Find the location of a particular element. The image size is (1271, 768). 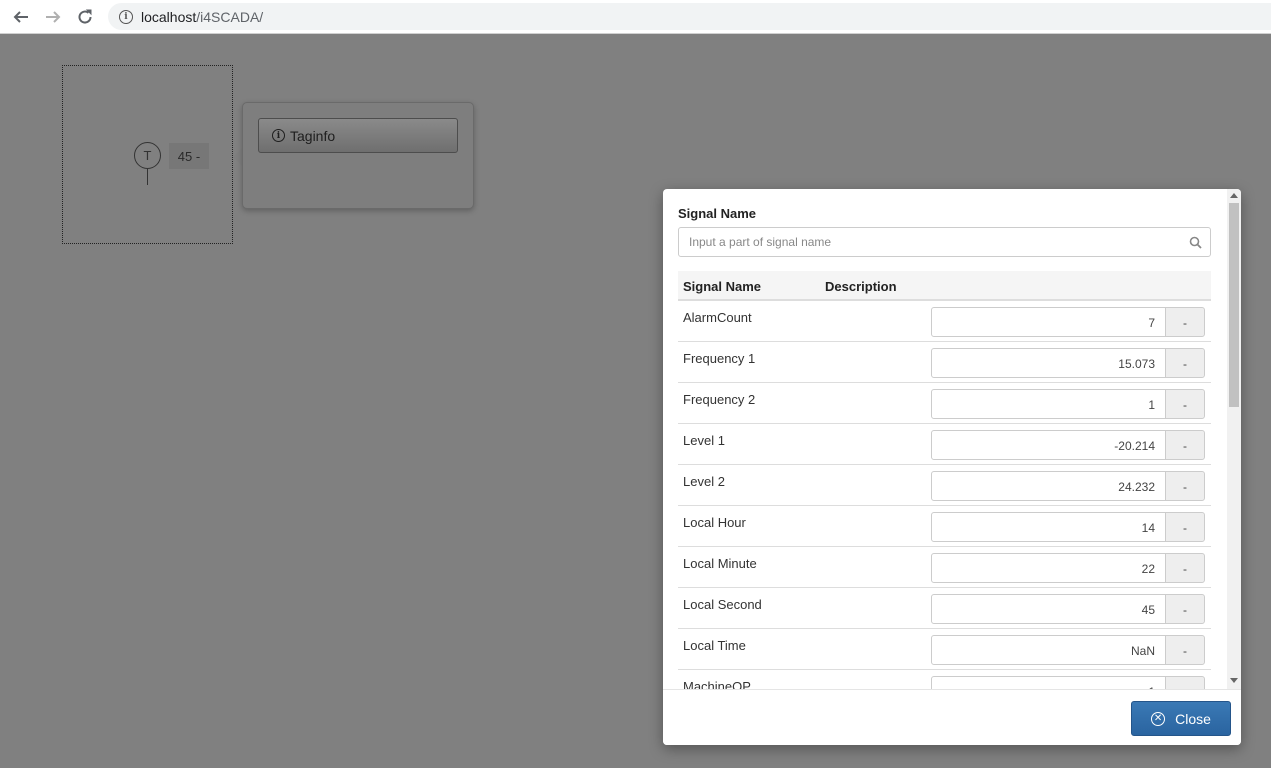

url-text: localhost/i4SCADA/ is located at coordinates (202, 16).